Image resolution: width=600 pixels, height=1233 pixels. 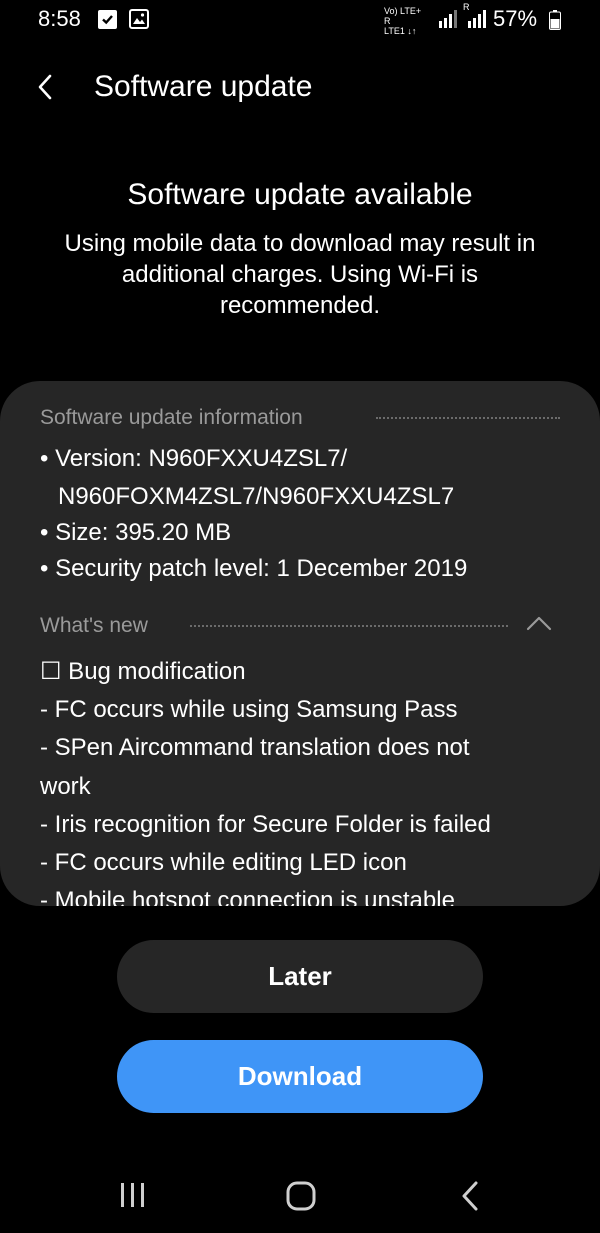 I want to click on network-label: Vo) LTE+ R LTE1 ↓↑, so click(x=407, y=21).